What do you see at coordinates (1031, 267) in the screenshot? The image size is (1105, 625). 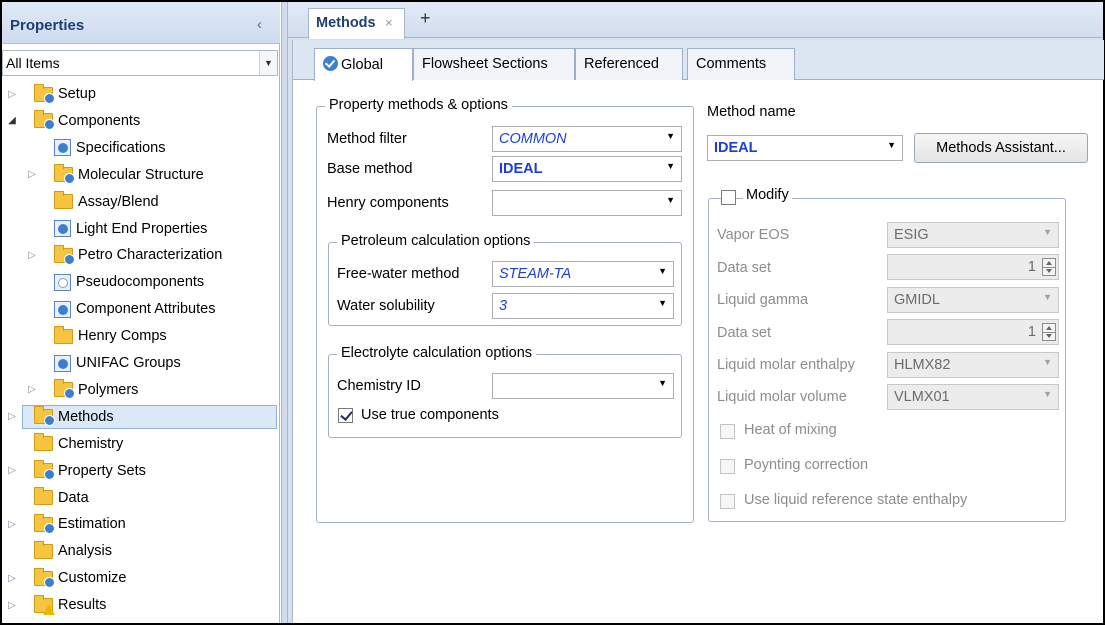 I see `data-set-value-1: 1` at bounding box center [1031, 267].